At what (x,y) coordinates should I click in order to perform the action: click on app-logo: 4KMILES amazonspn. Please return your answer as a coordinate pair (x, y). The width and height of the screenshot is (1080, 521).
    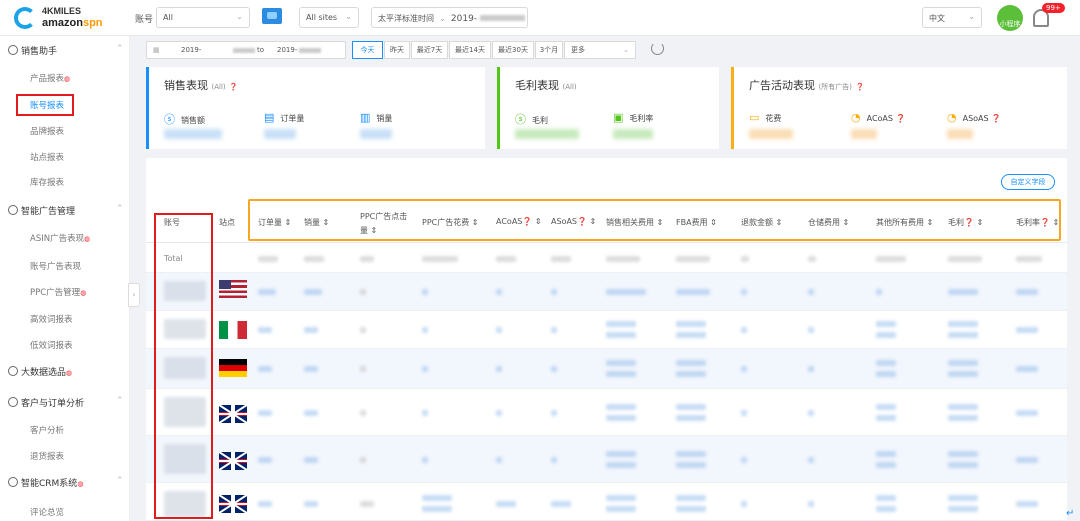
    Looking at the image, I should click on (69, 18).